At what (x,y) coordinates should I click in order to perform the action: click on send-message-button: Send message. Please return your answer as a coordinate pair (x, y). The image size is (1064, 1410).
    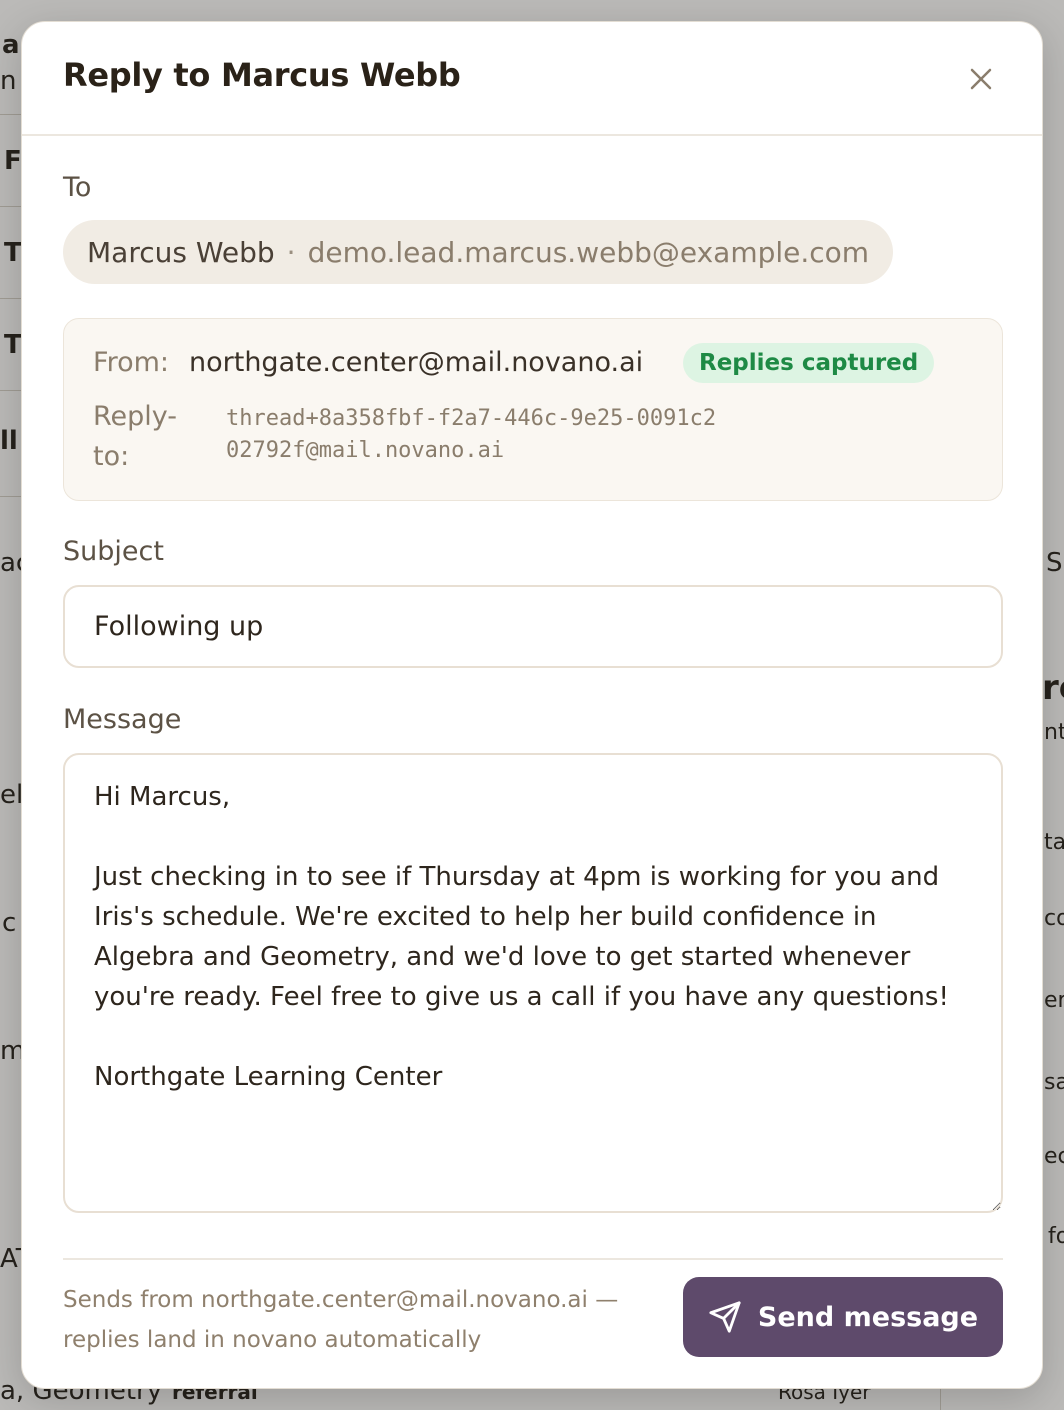
    Looking at the image, I should click on (843, 1317).